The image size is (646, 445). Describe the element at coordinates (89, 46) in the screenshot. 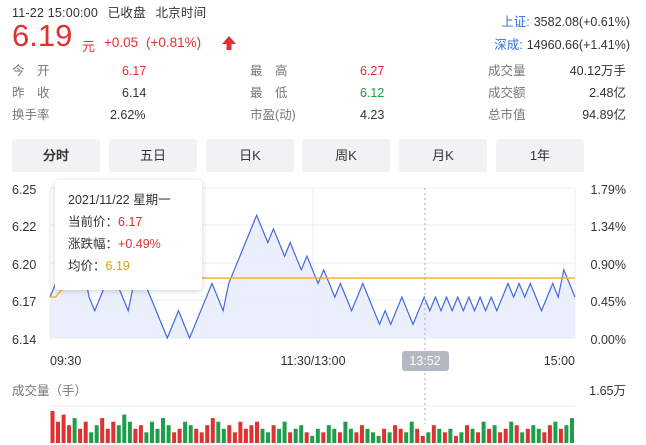

I see `price-unit: 元` at that location.